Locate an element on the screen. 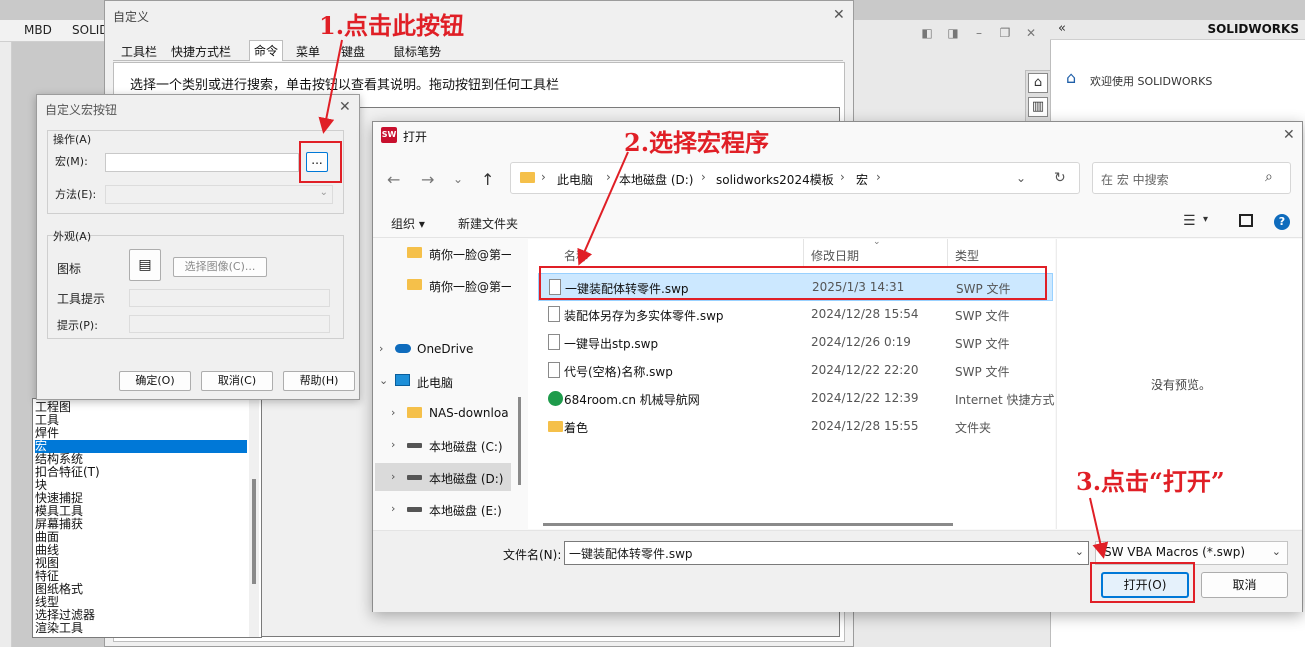 This screenshot has width=1305, height=647. arrow-step1 is located at coordinates (330, 86).